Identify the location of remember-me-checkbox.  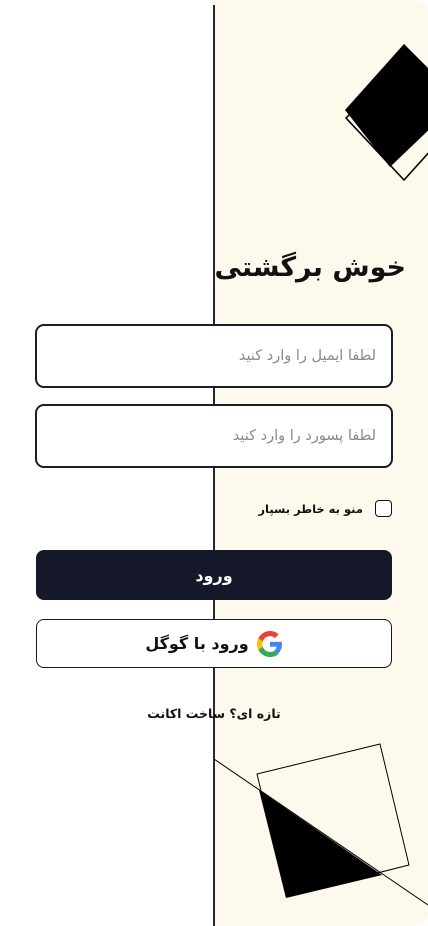
(383, 508).